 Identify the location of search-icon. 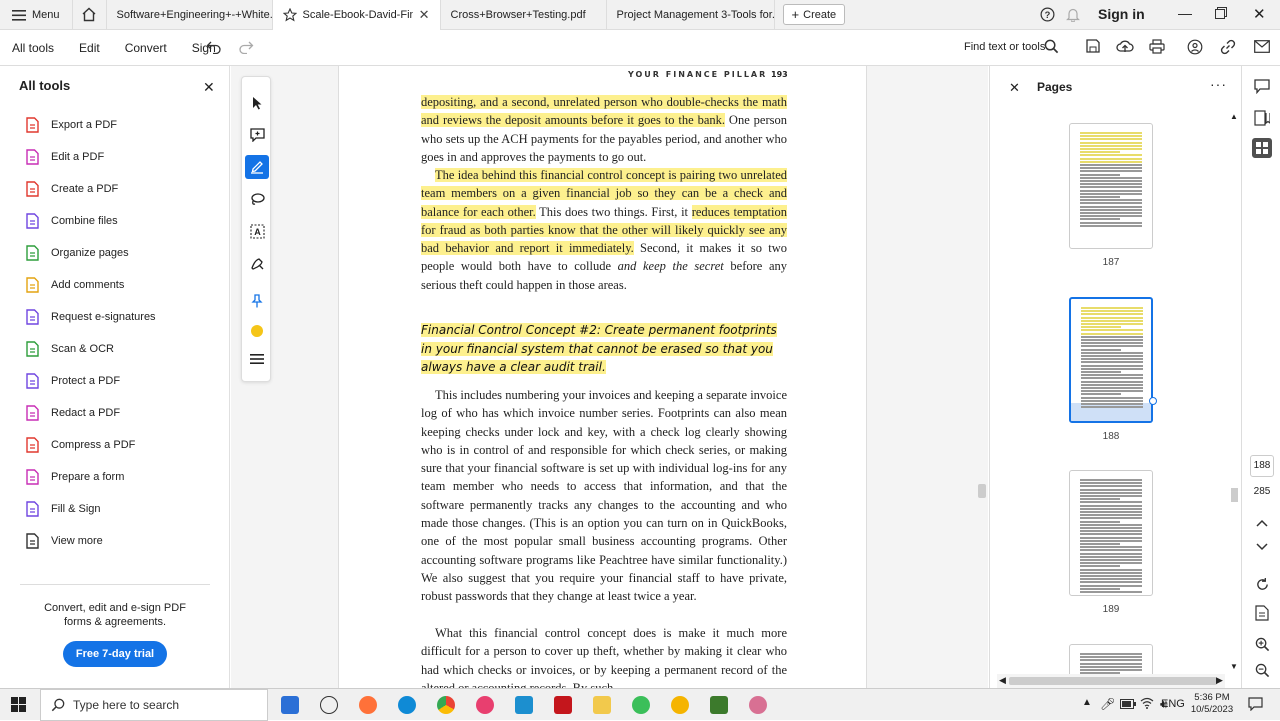
(1051, 48).